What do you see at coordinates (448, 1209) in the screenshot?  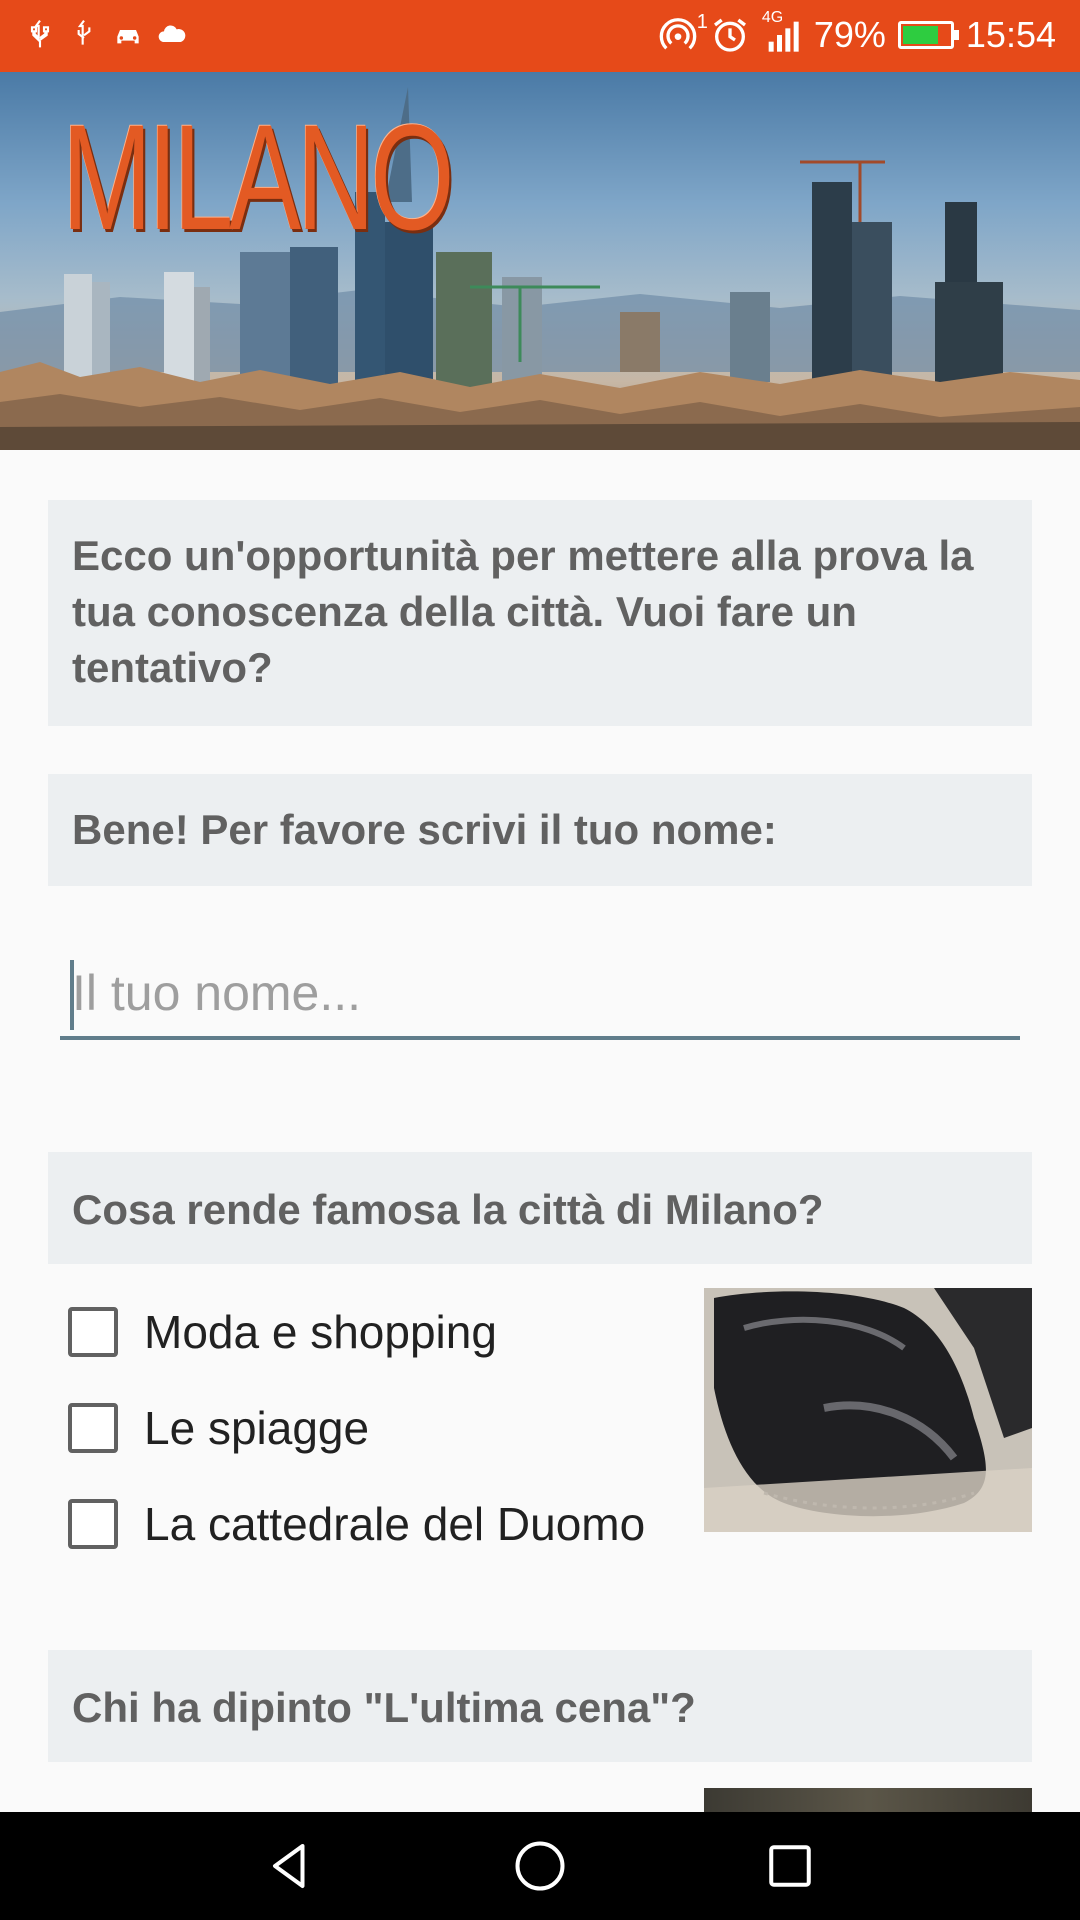 I see `question-1-text: Cosa rende famosa la città di Milano?` at bounding box center [448, 1209].